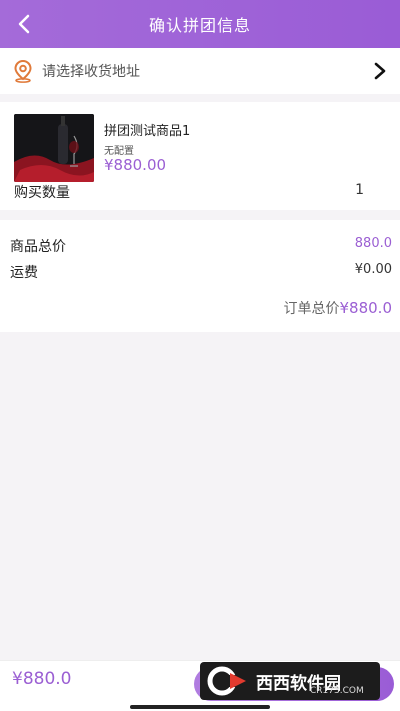 Image resolution: width=400 pixels, height=711 pixels. Describe the element at coordinates (119, 151) in the screenshot. I see `product-spec: 无配置` at that location.